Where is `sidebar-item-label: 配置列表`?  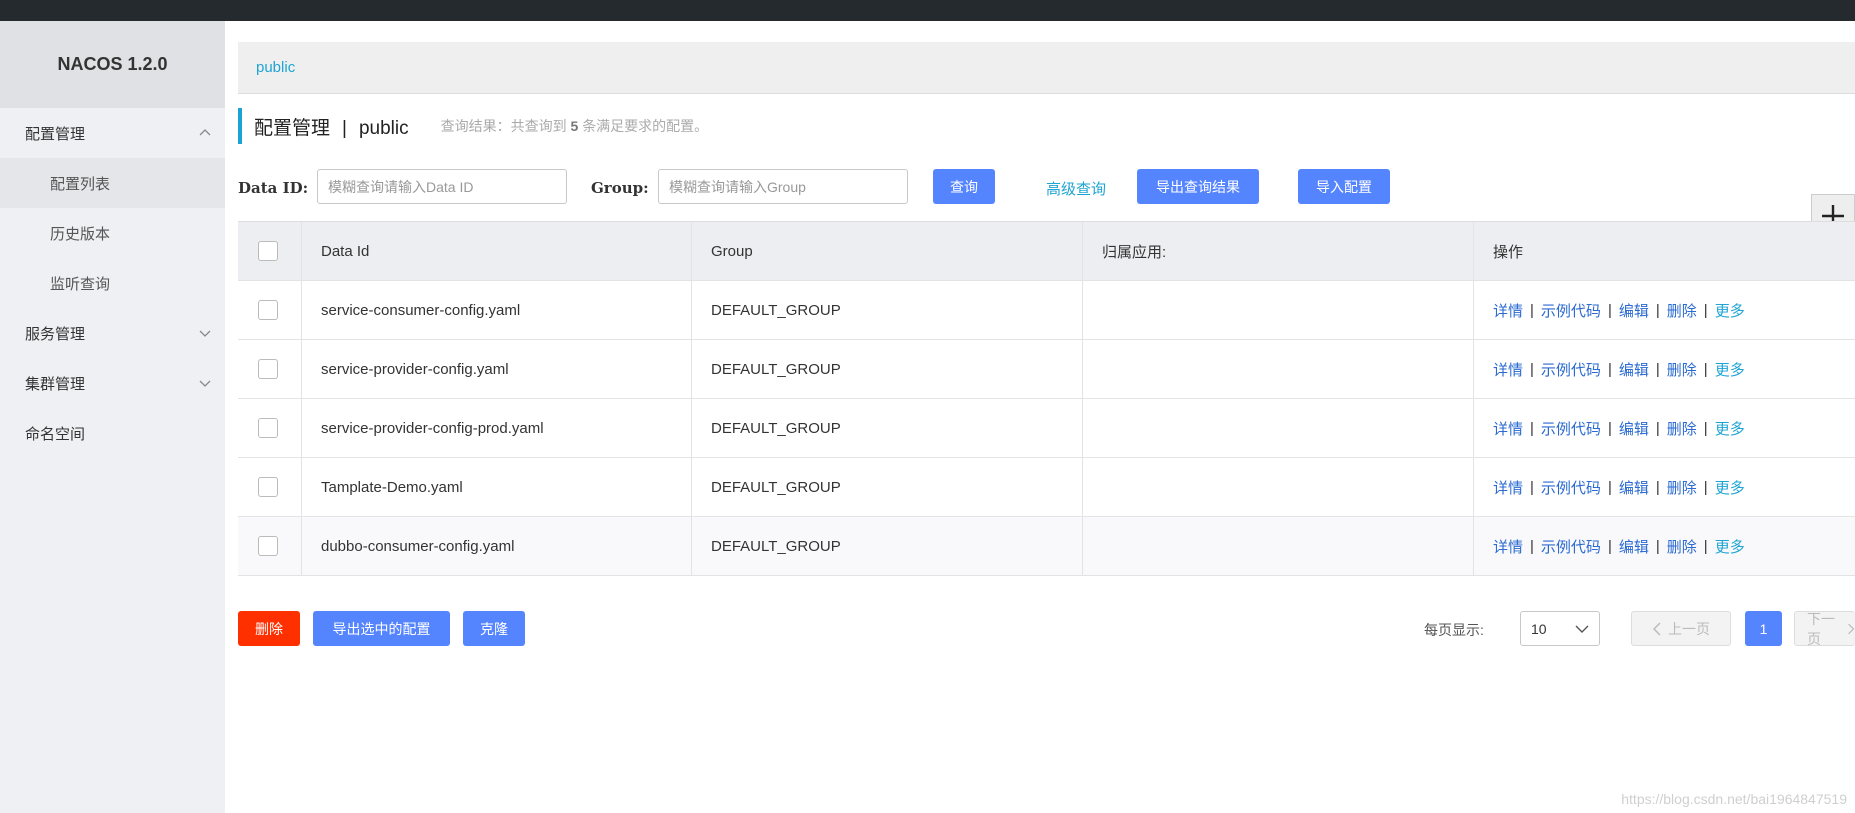
sidebar-item-label: 配置列表 is located at coordinates (80, 184).